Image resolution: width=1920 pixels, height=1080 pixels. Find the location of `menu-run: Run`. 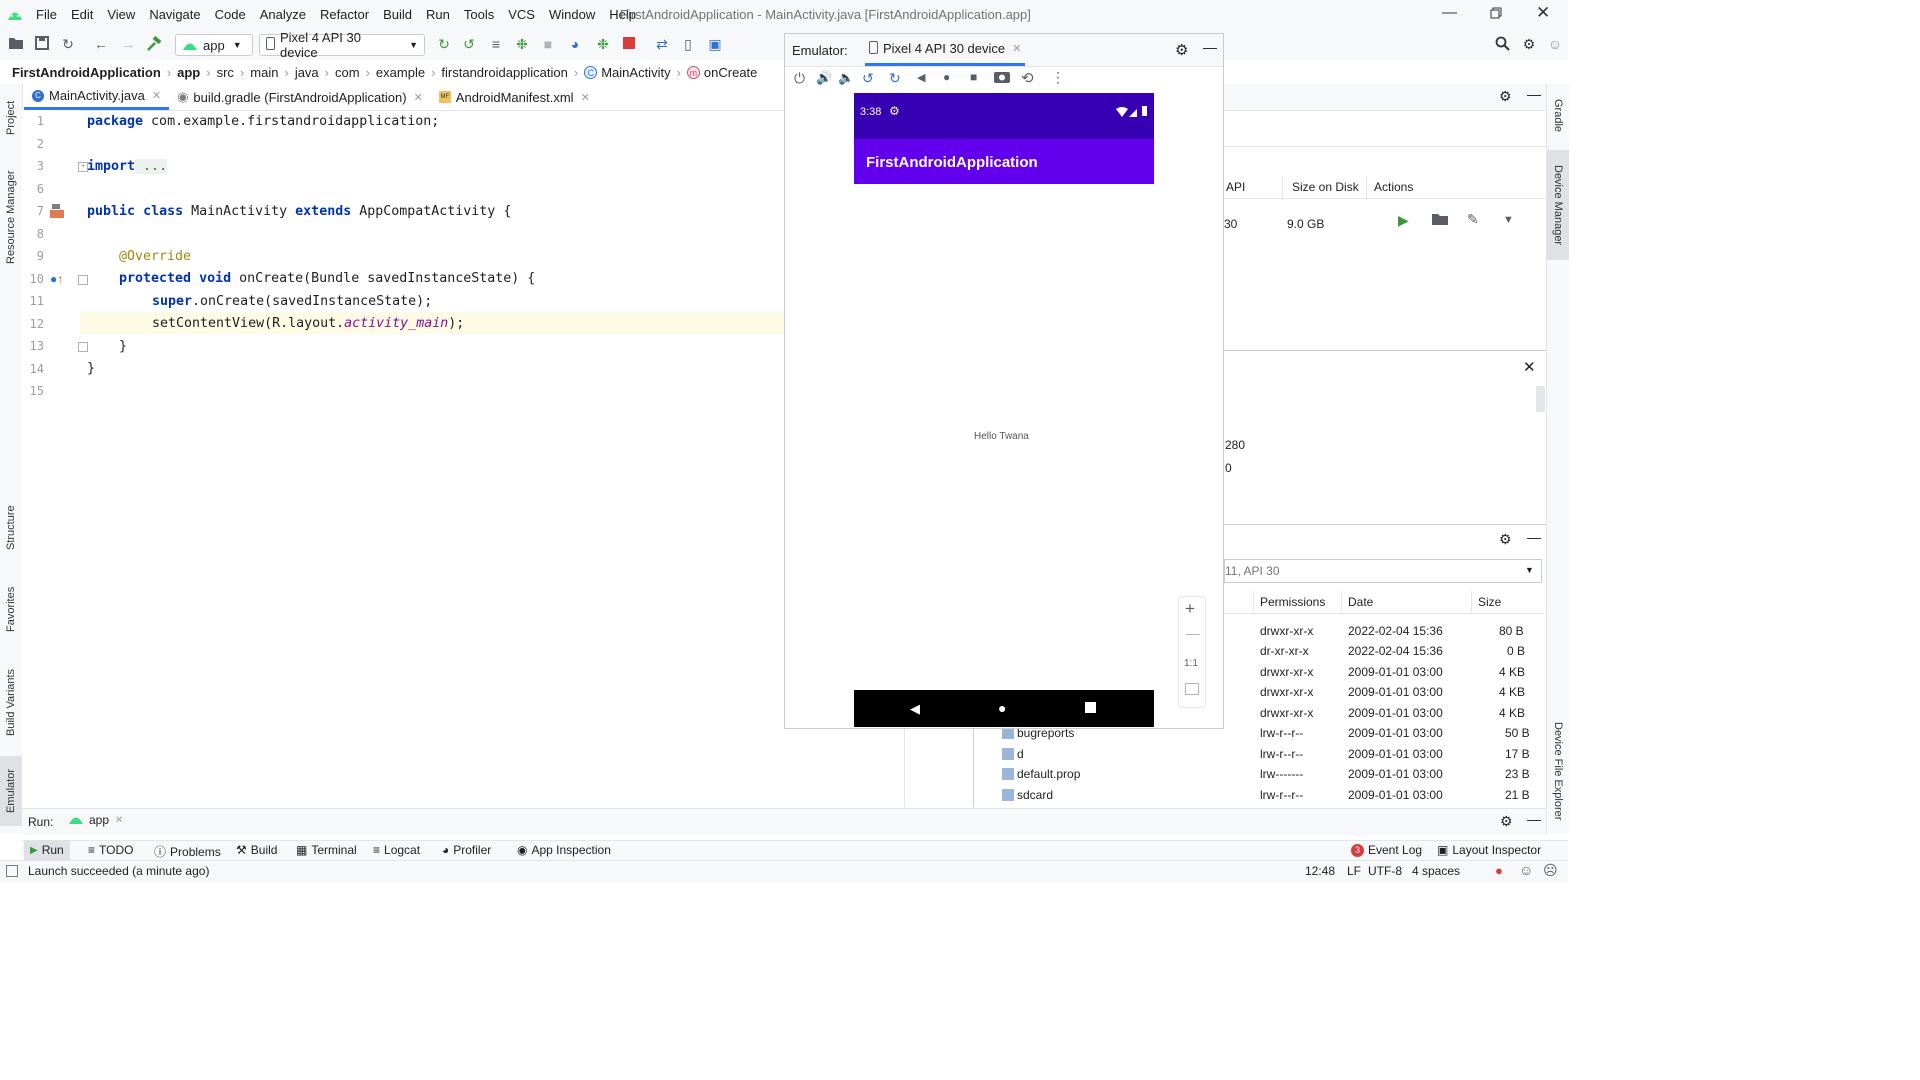

menu-run: Run is located at coordinates (438, 14).